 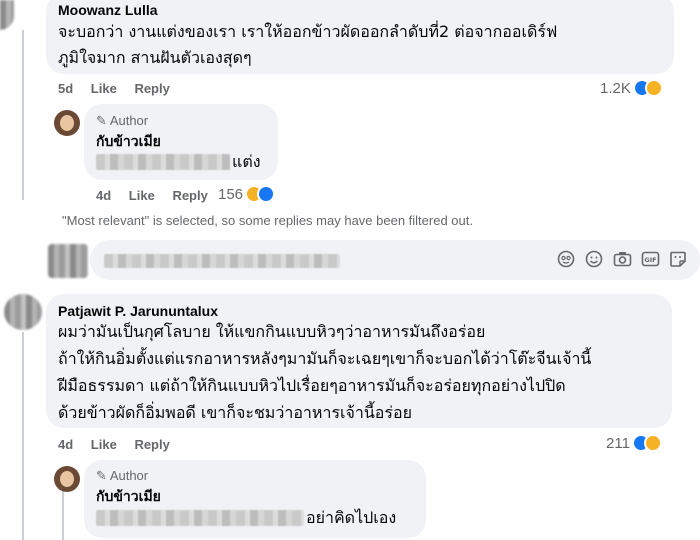 I want to click on comment-time: 4d, so click(x=65, y=444).